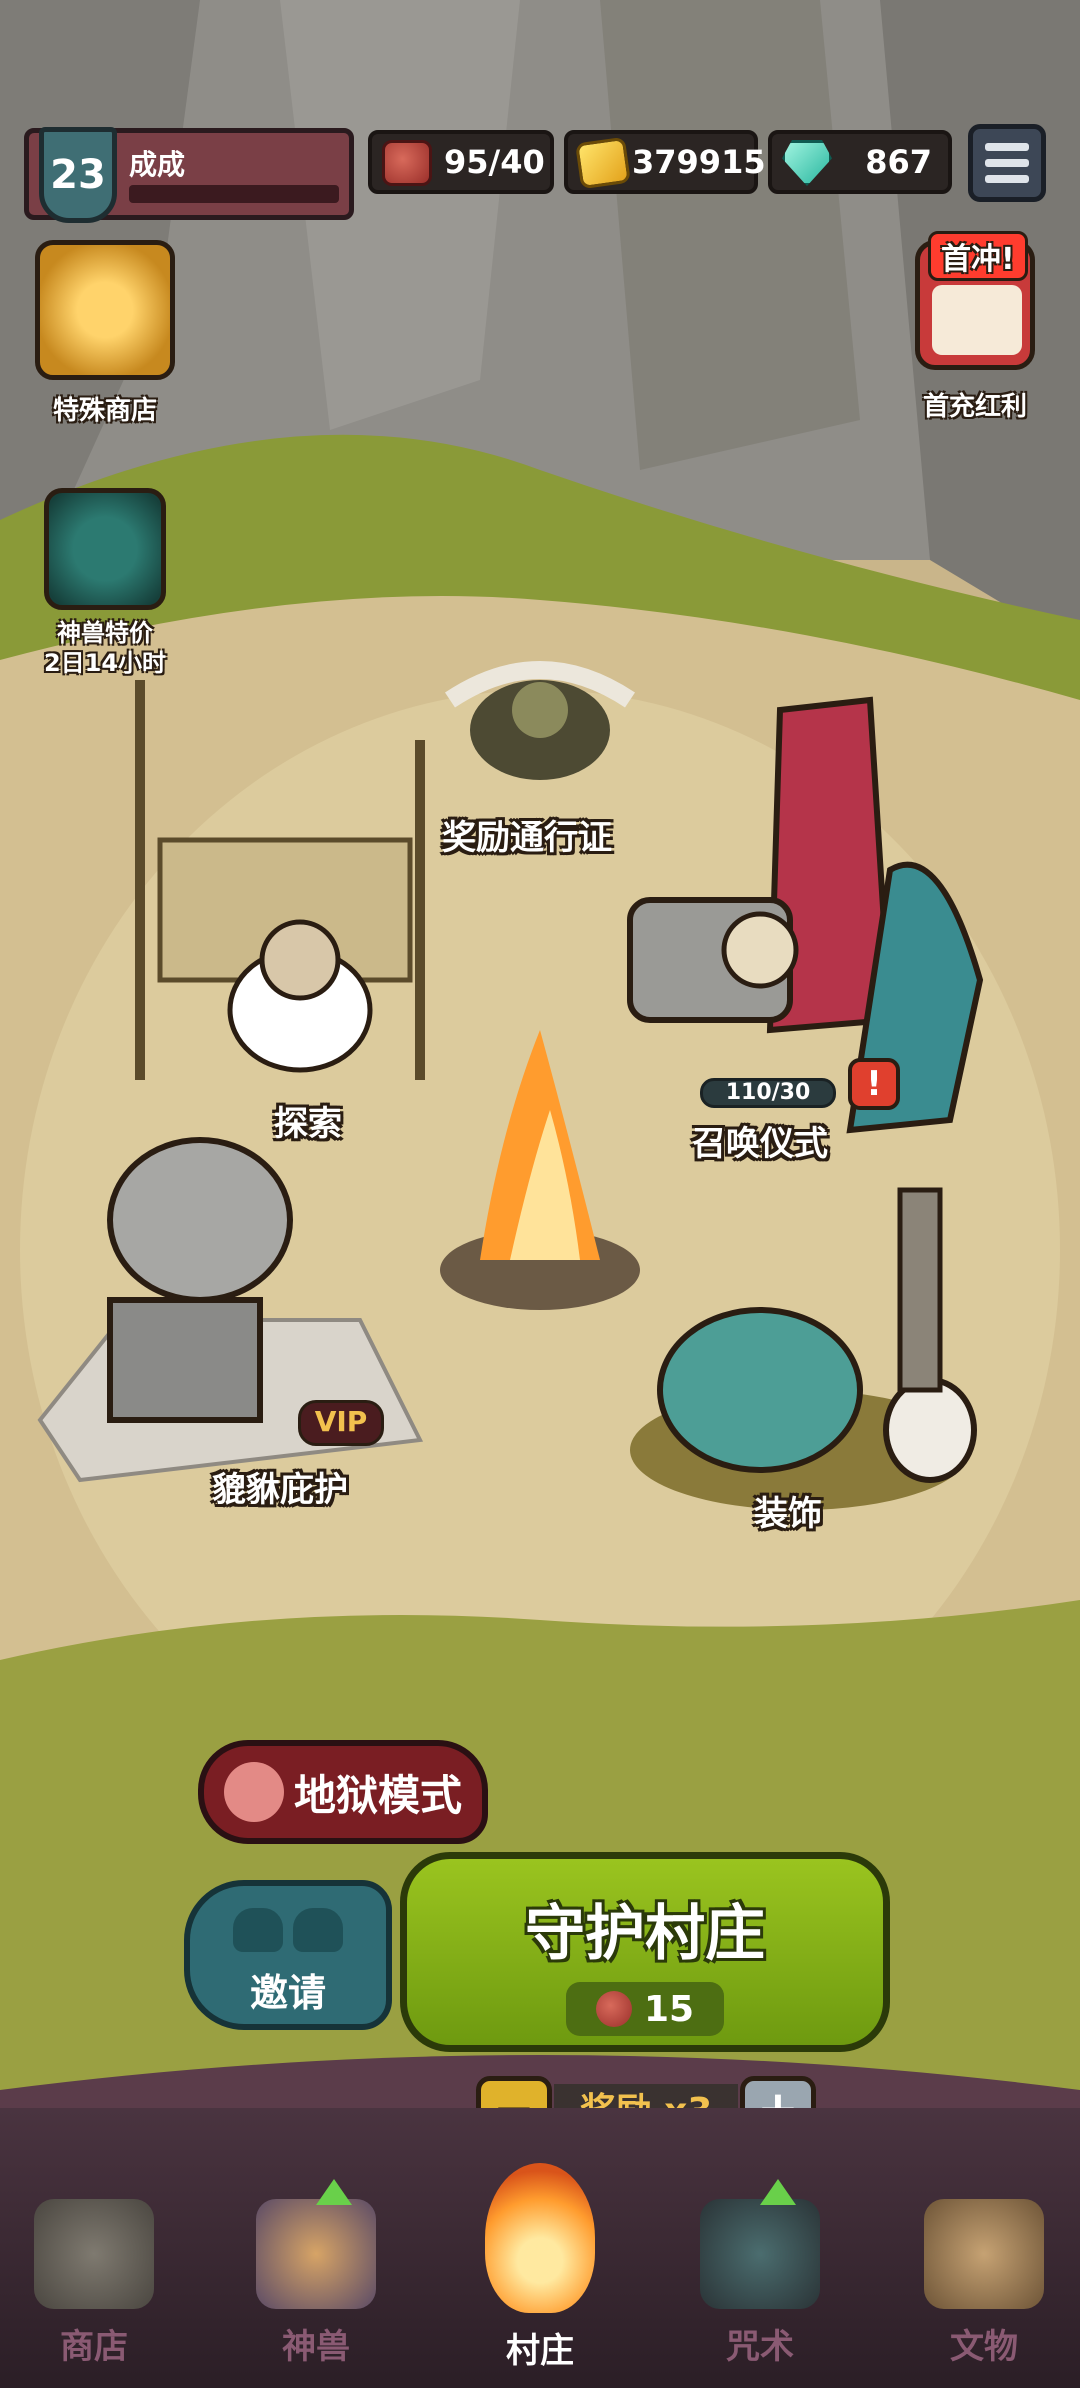  Describe the element at coordinates (978, 256) in the screenshot. I see `first-charge-badge: 首冲!` at that location.